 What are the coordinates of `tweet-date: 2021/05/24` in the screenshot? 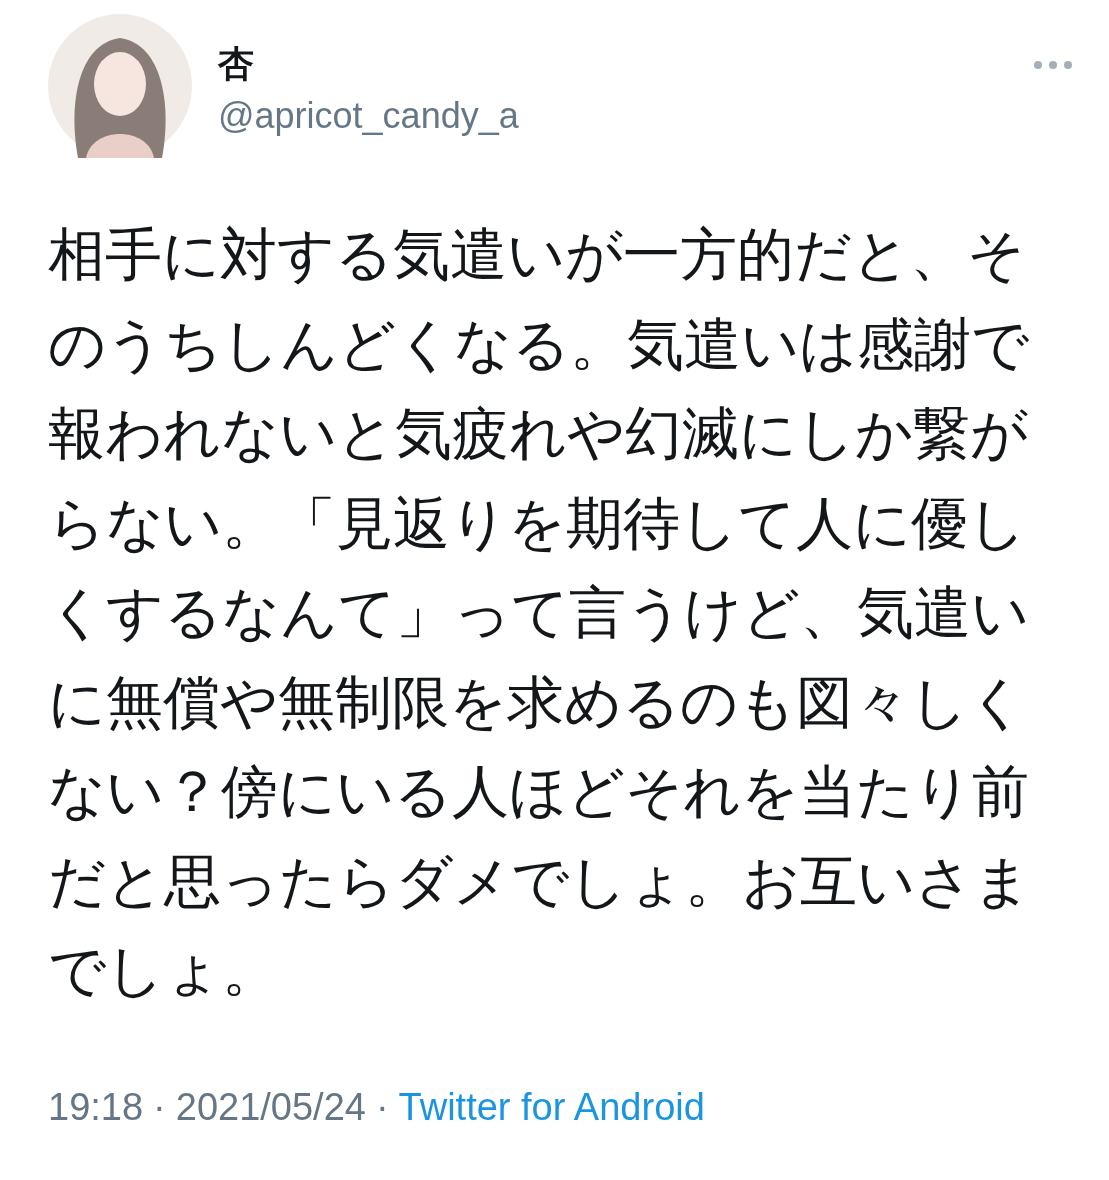 It's located at (270, 1107).